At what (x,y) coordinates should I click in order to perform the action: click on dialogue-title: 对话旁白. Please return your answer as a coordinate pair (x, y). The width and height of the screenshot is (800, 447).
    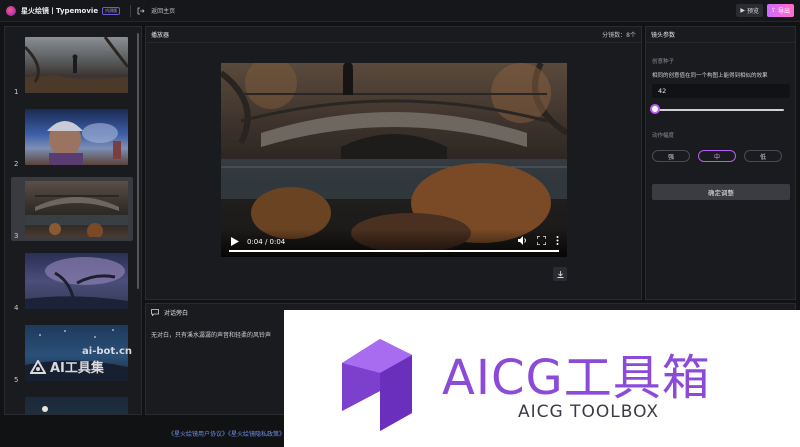
    Looking at the image, I should click on (176, 313).